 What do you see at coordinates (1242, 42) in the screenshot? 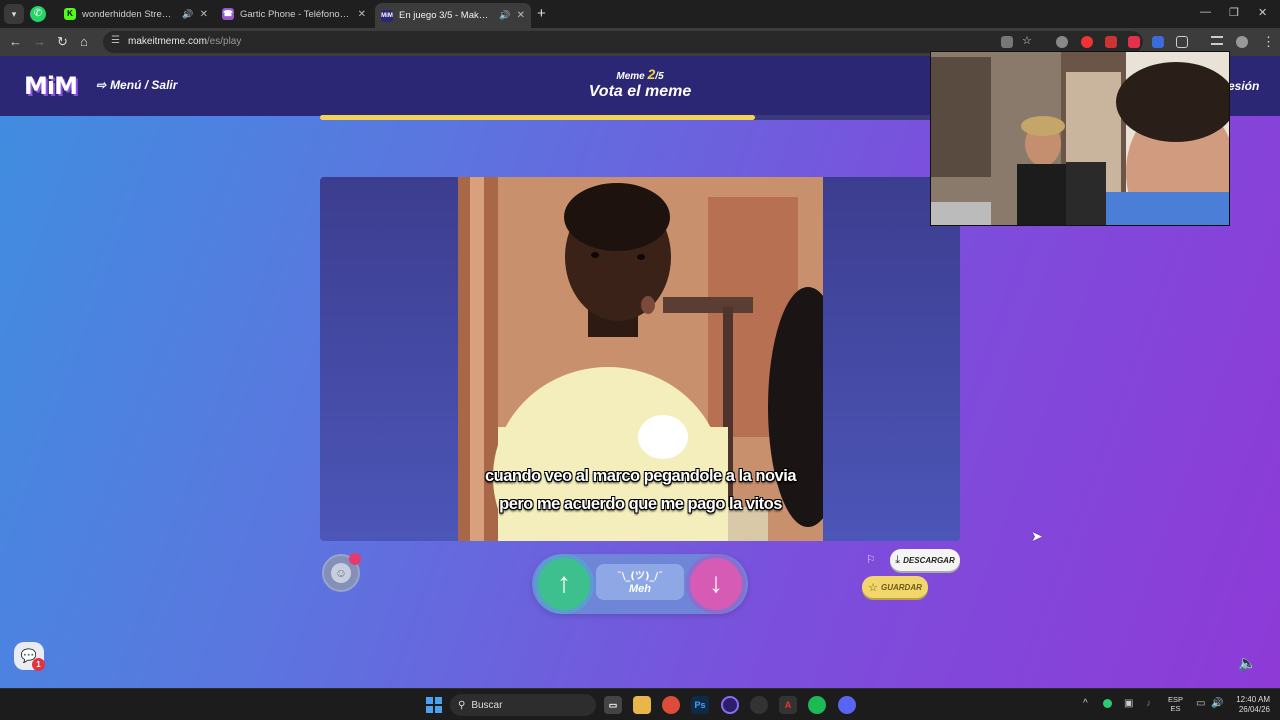
I see `profile-avatar-icon` at bounding box center [1242, 42].